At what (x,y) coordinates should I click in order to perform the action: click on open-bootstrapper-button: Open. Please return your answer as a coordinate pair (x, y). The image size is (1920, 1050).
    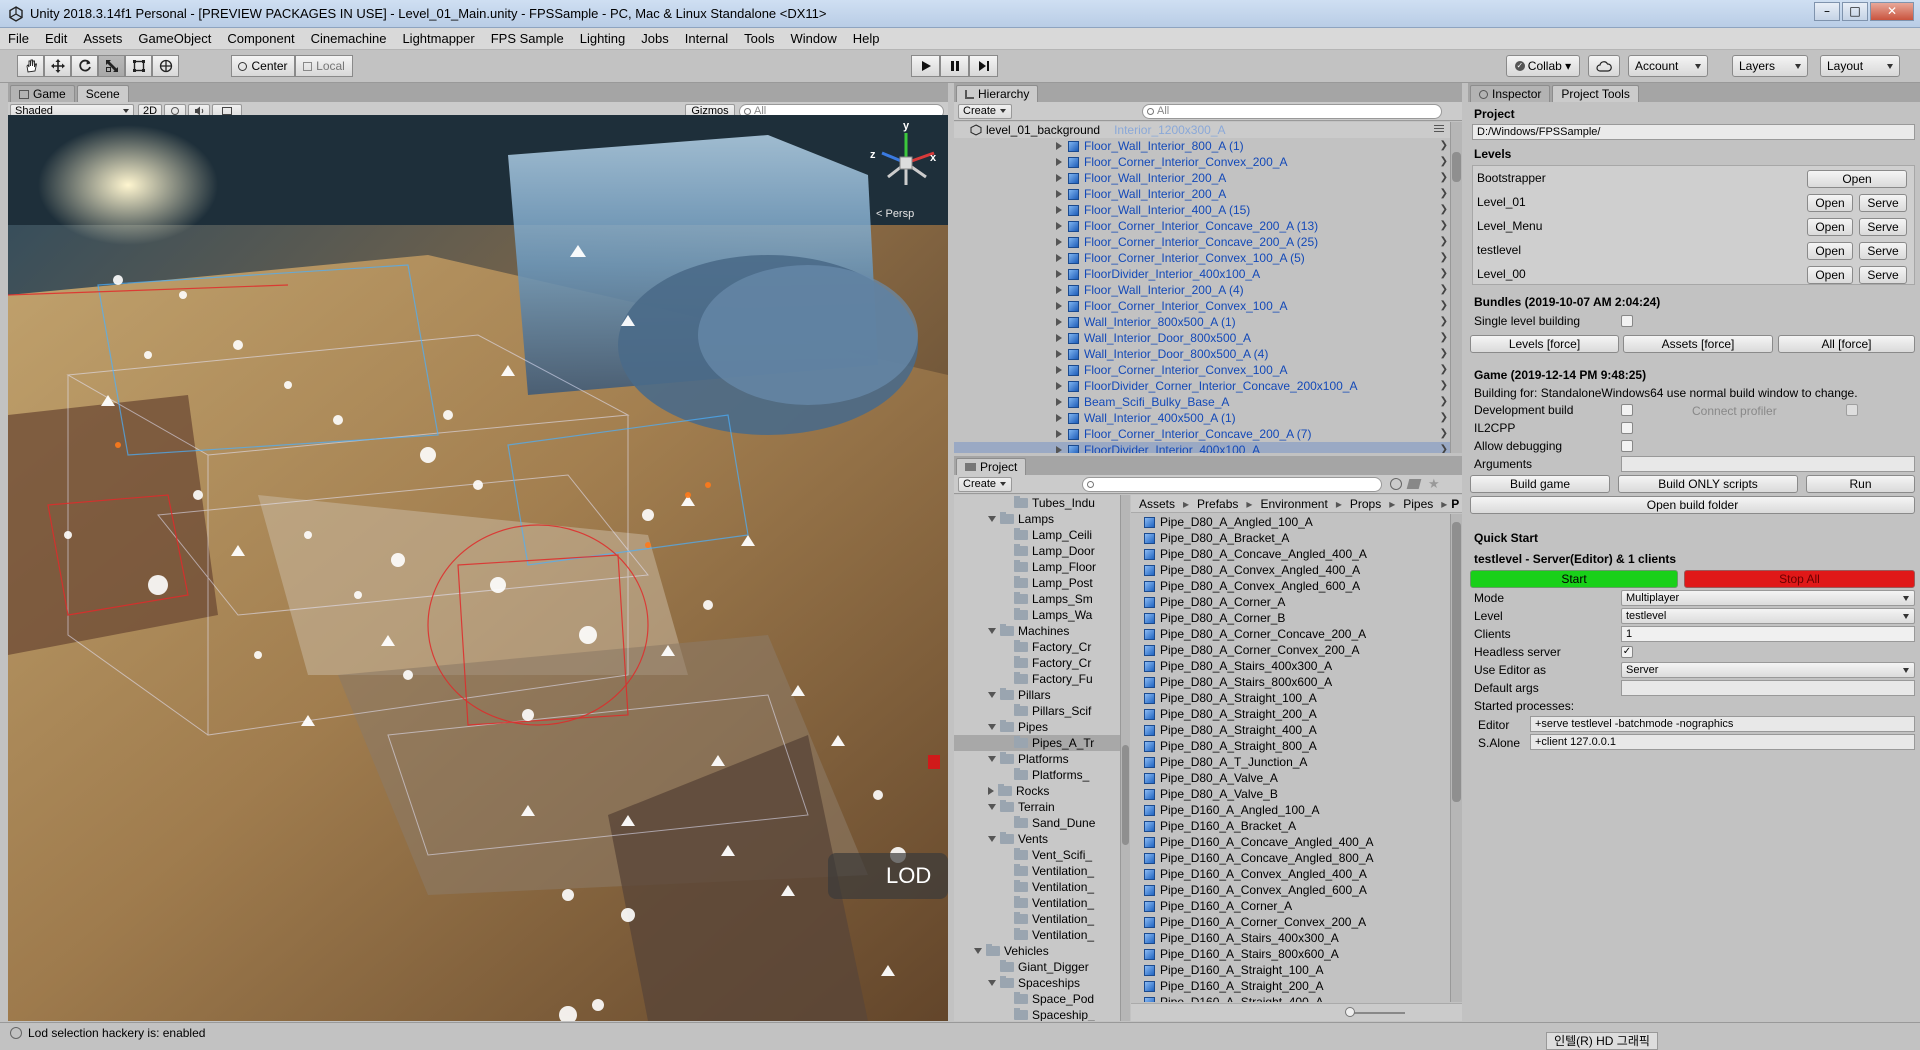
    Looking at the image, I should click on (1857, 179).